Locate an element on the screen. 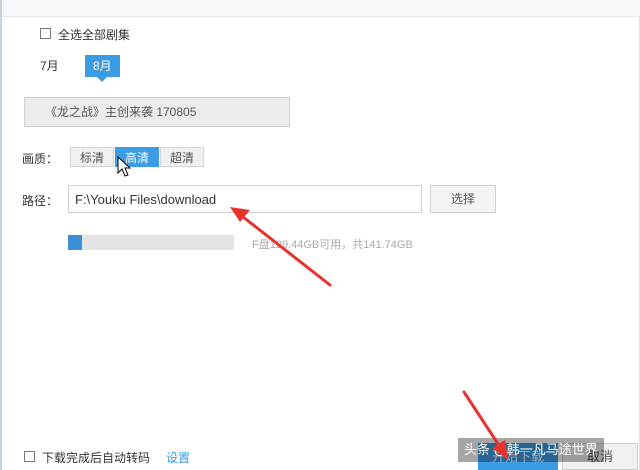  select-all-checkbox is located at coordinates (45, 33).